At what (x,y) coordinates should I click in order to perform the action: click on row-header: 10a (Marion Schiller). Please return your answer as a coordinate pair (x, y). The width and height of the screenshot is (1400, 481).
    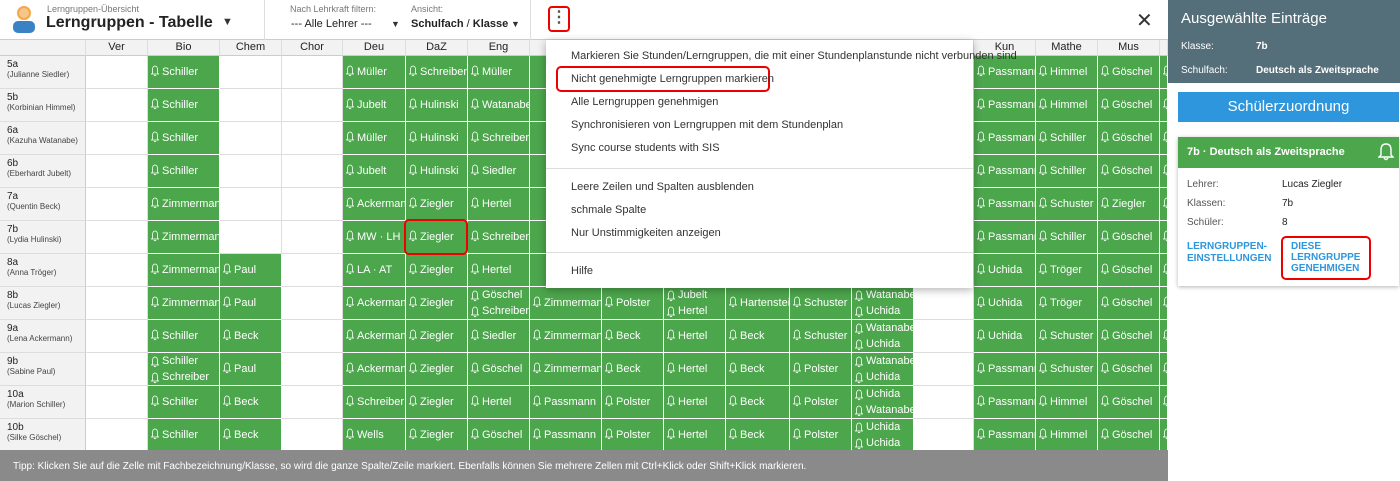
    Looking at the image, I should click on (43, 402).